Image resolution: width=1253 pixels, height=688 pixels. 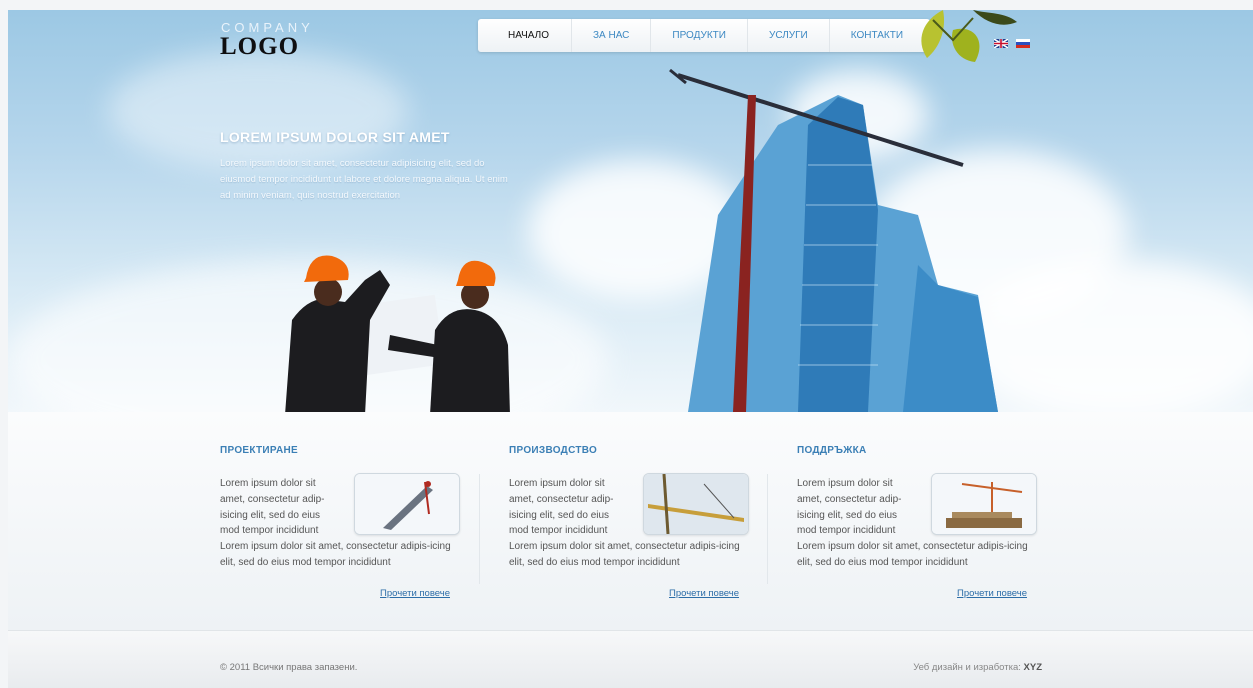 What do you see at coordinates (1023, 43) in the screenshot?
I see `russian-flag-icon` at bounding box center [1023, 43].